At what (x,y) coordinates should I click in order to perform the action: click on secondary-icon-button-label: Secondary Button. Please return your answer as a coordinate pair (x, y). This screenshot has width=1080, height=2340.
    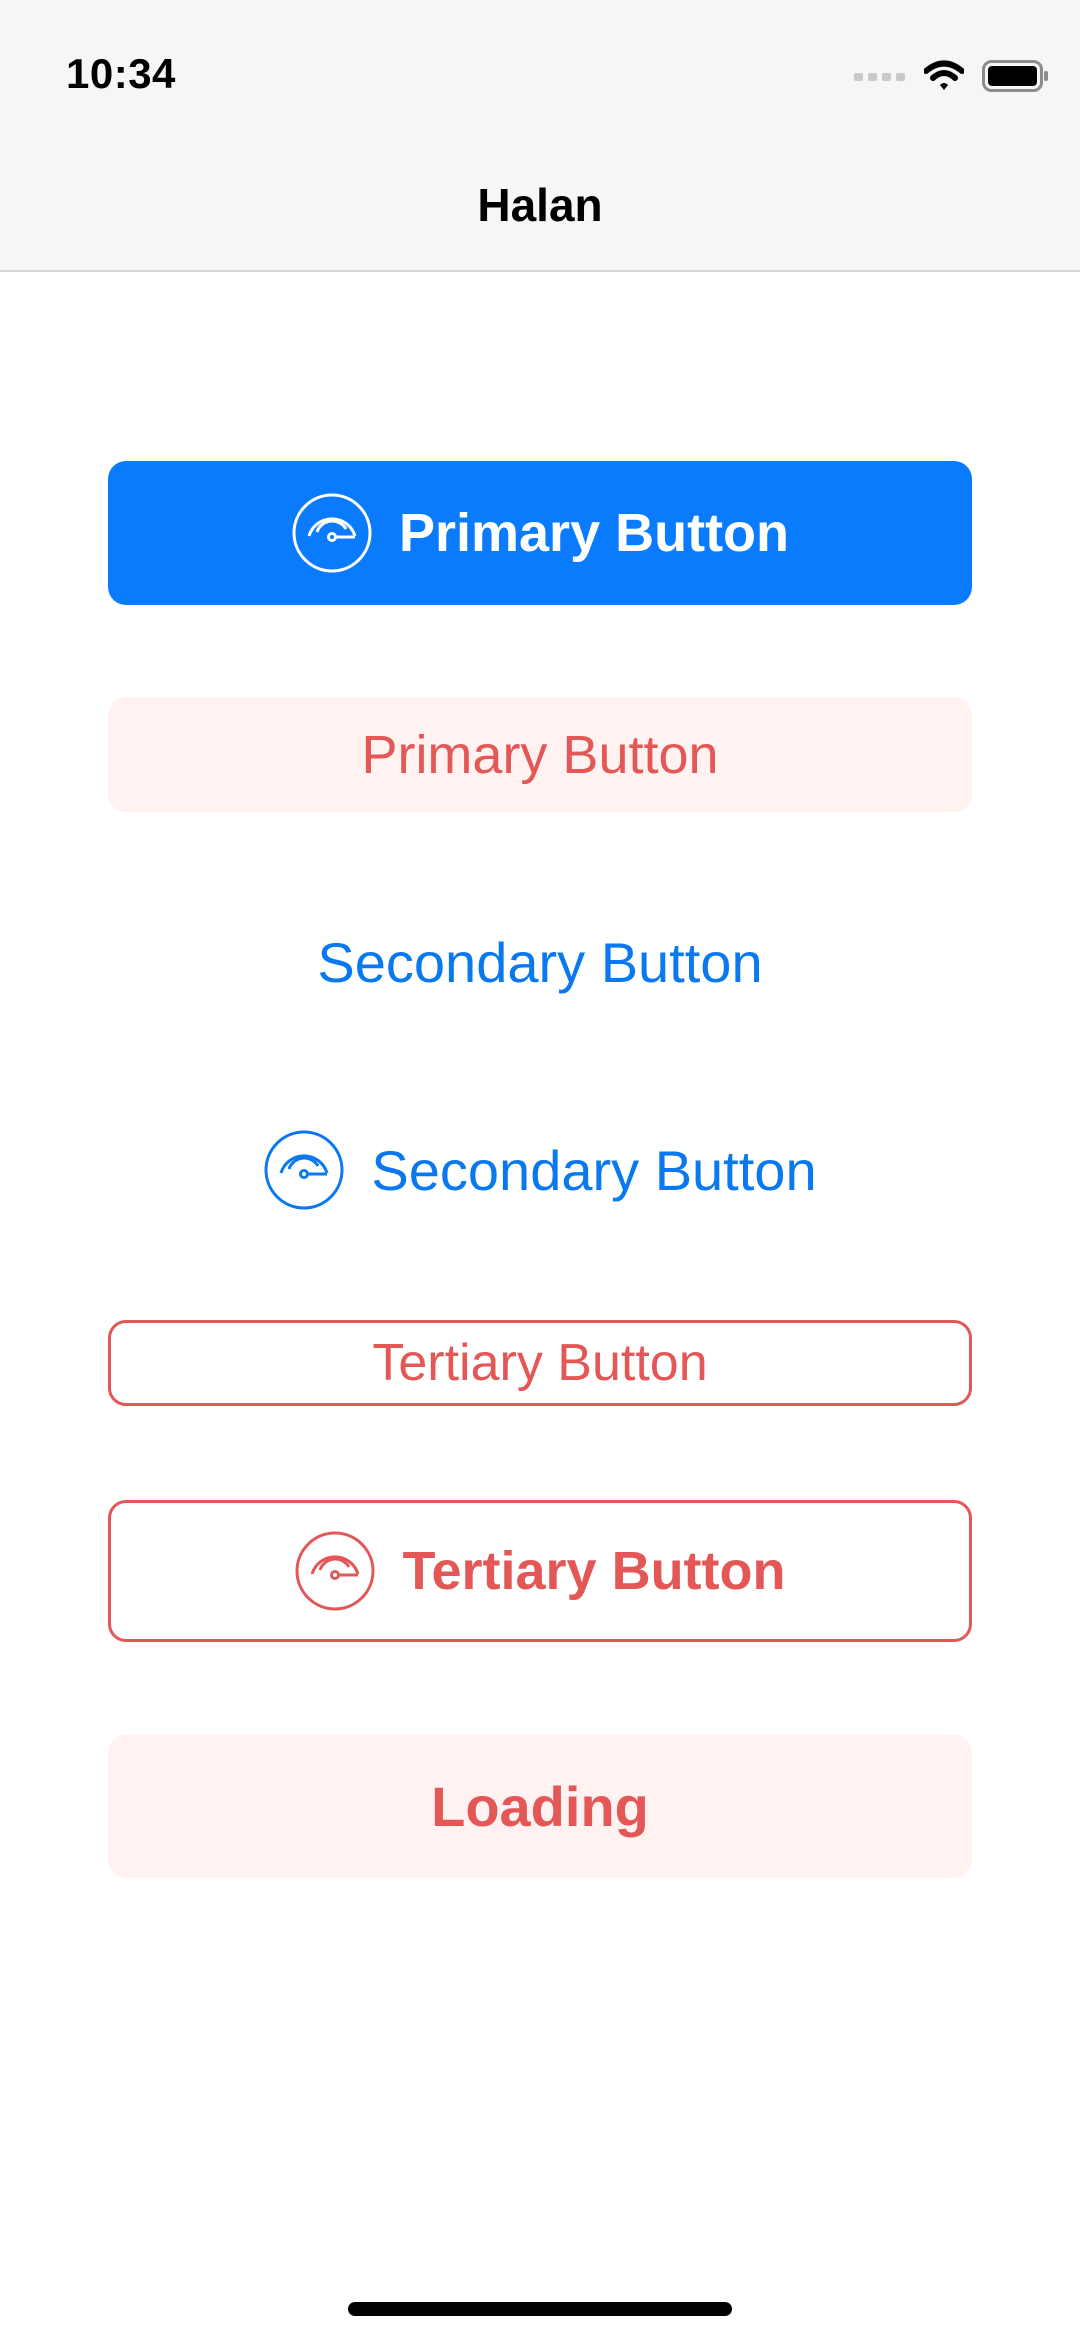
    Looking at the image, I should click on (594, 1170).